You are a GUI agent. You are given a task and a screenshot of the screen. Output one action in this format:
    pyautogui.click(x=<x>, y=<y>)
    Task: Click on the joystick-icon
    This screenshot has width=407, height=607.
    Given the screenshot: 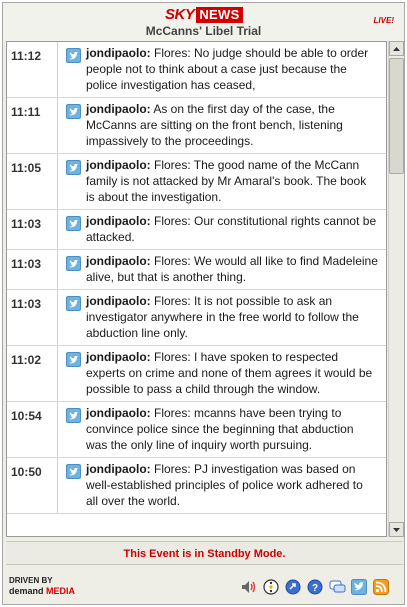 What is the action you would take?
    pyautogui.click(x=271, y=587)
    